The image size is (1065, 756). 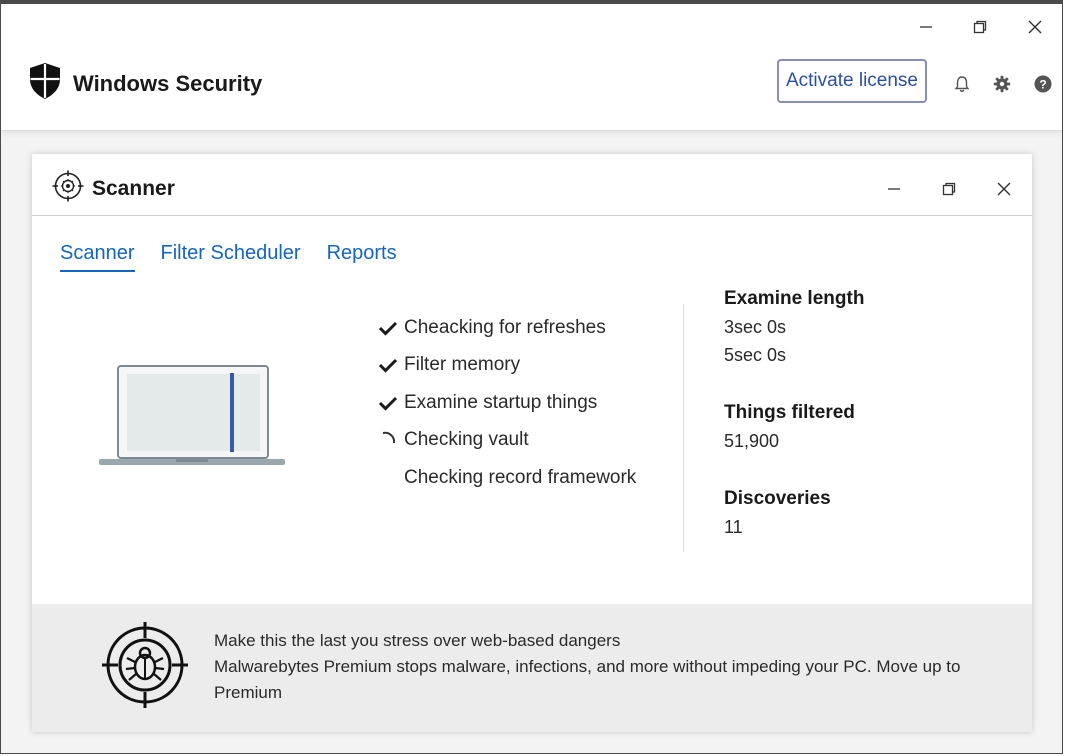 I want to click on step-label: Checking vault, so click(x=466, y=440).